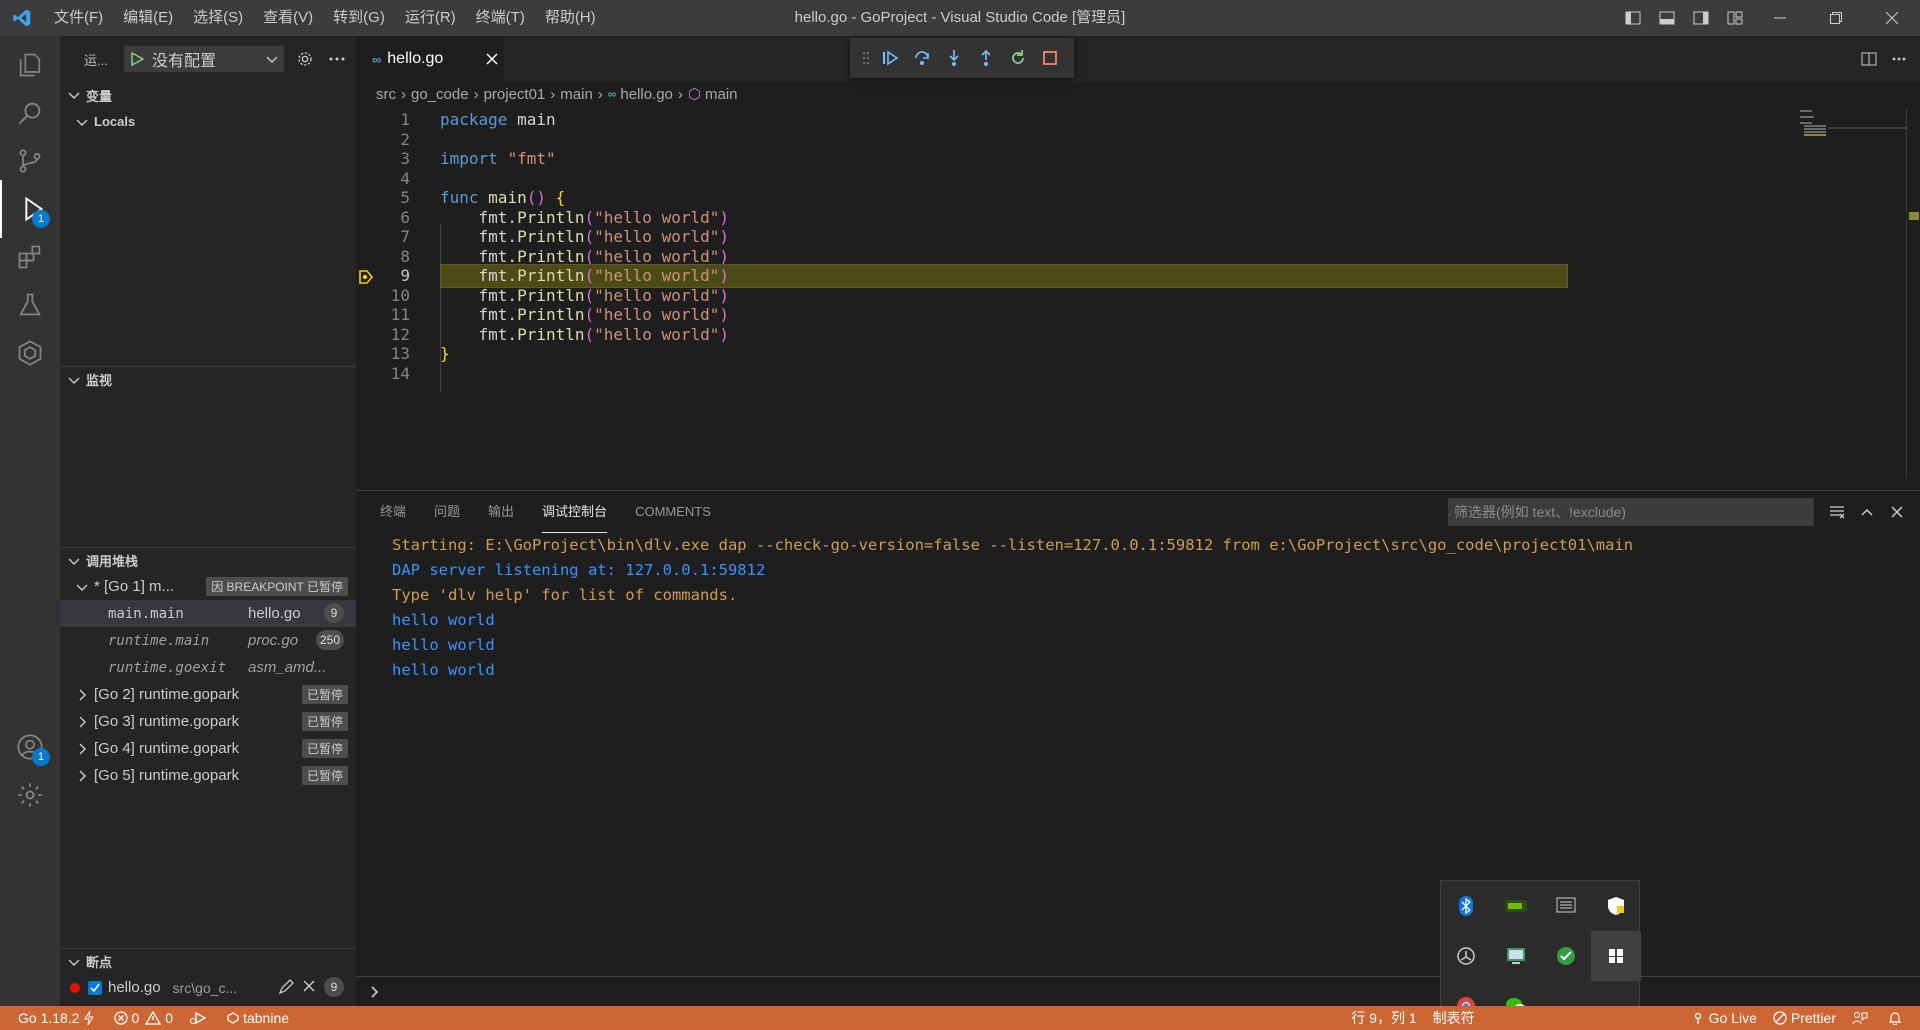  I want to click on thread-label: [Go 5] runtime.gopark, so click(167, 775).